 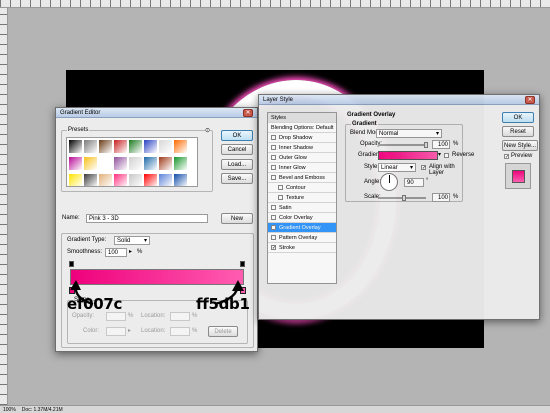 I want to click on angle-input: 90, so click(x=414, y=182).